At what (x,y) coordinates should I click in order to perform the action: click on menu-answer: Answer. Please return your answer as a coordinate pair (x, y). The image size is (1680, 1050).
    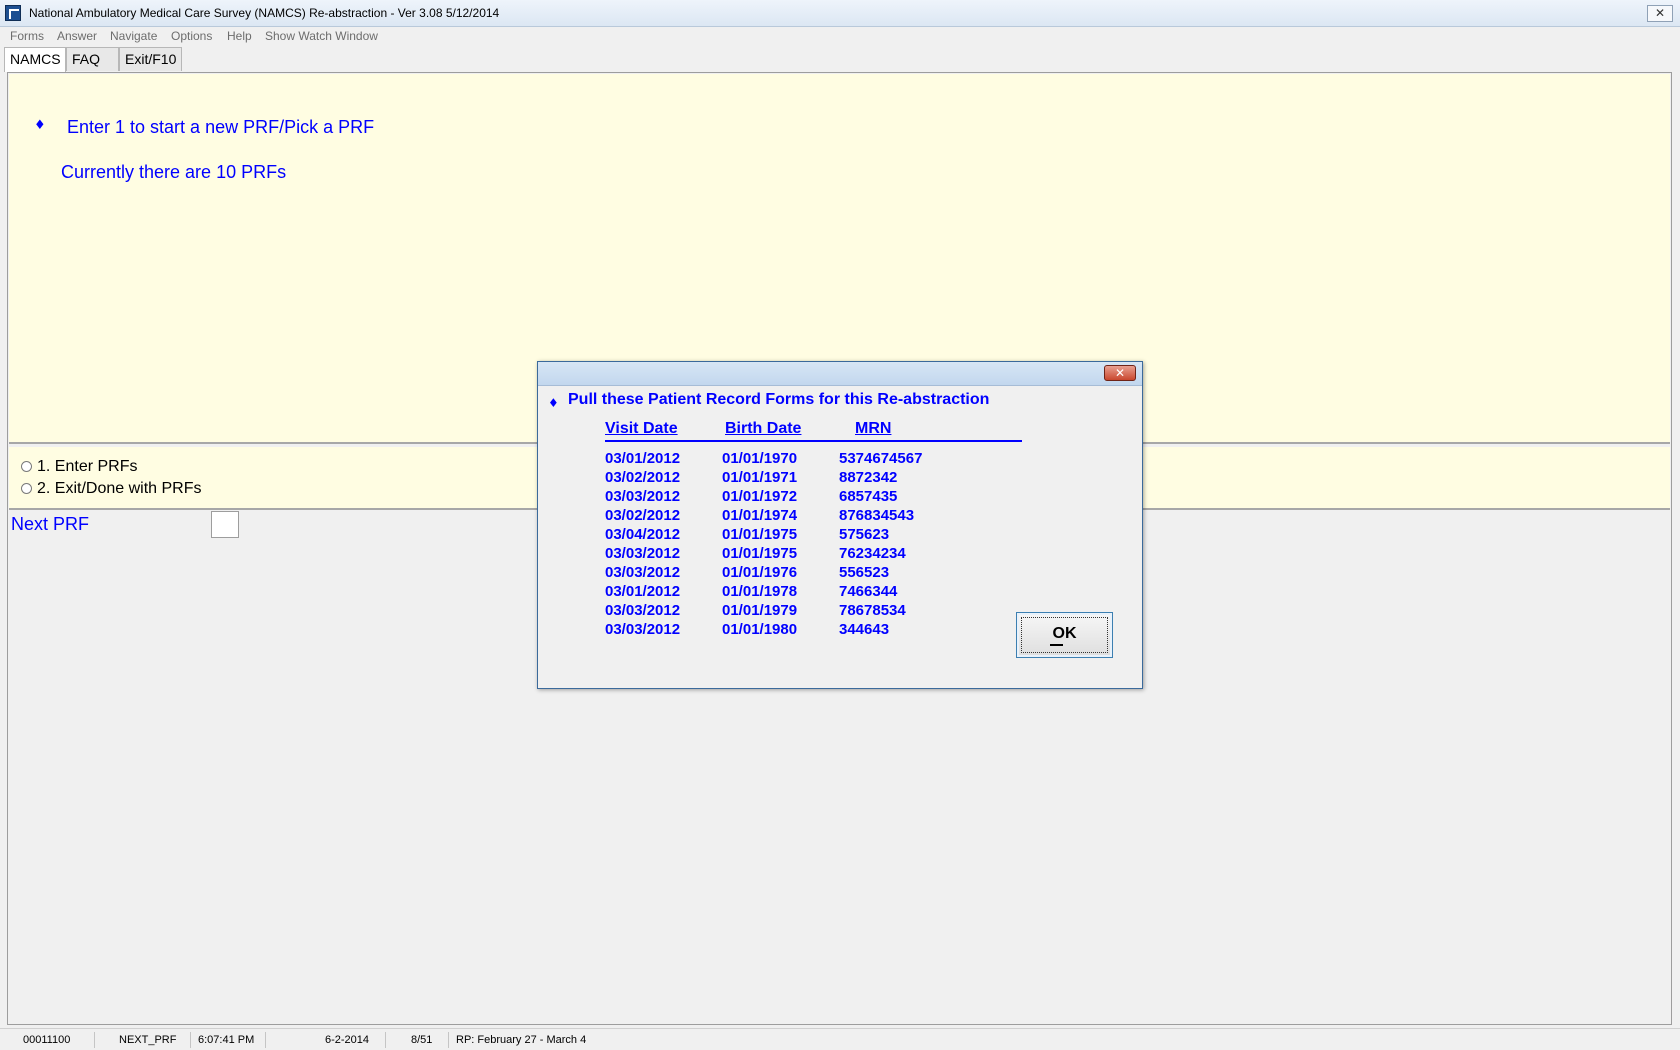
    Looking at the image, I should click on (77, 36).